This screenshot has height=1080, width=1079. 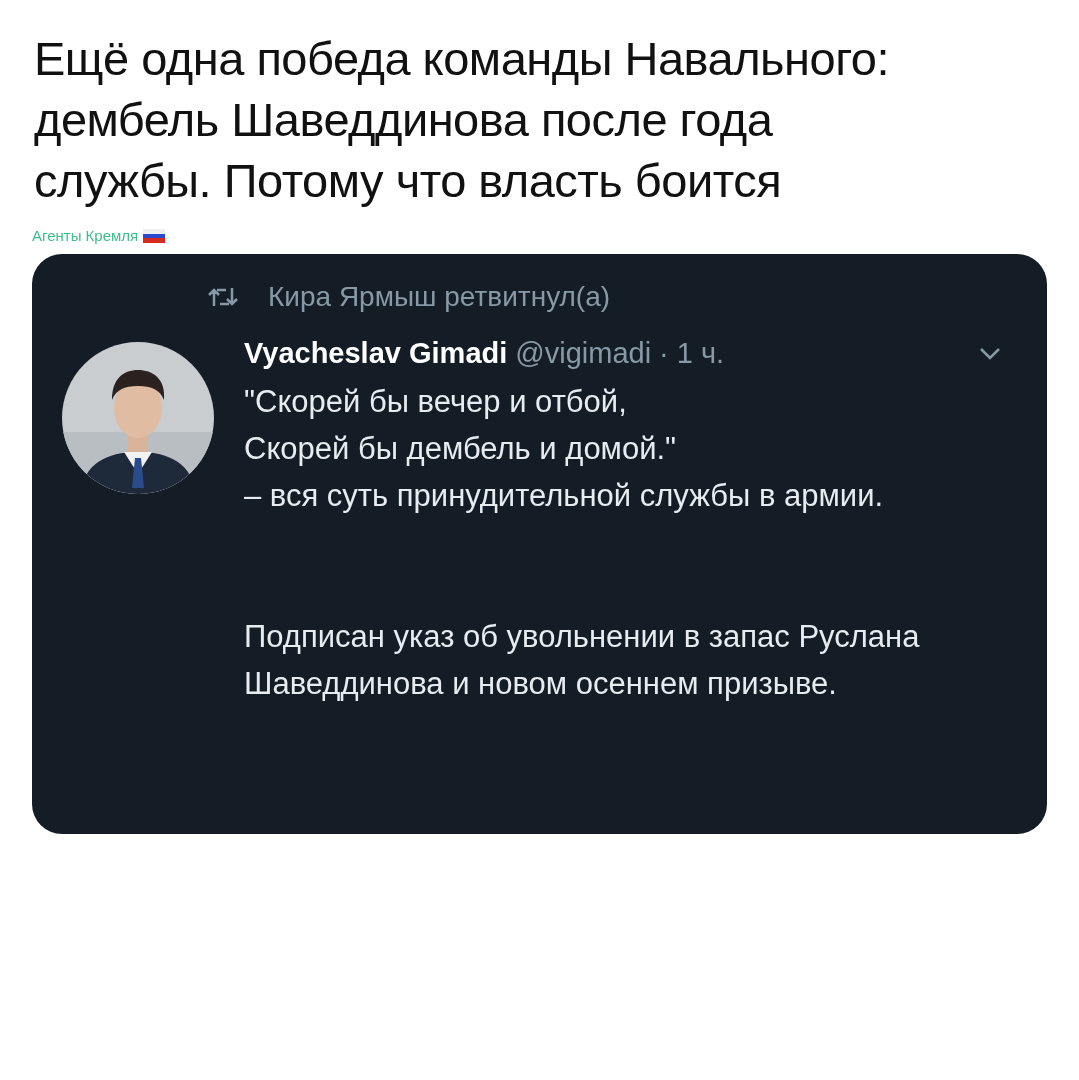 What do you see at coordinates (439, 297) in the screenshot?
I see `retweet-label: Кира Ярмыш ретвитнул(а)` at bounding box center [439, 297].